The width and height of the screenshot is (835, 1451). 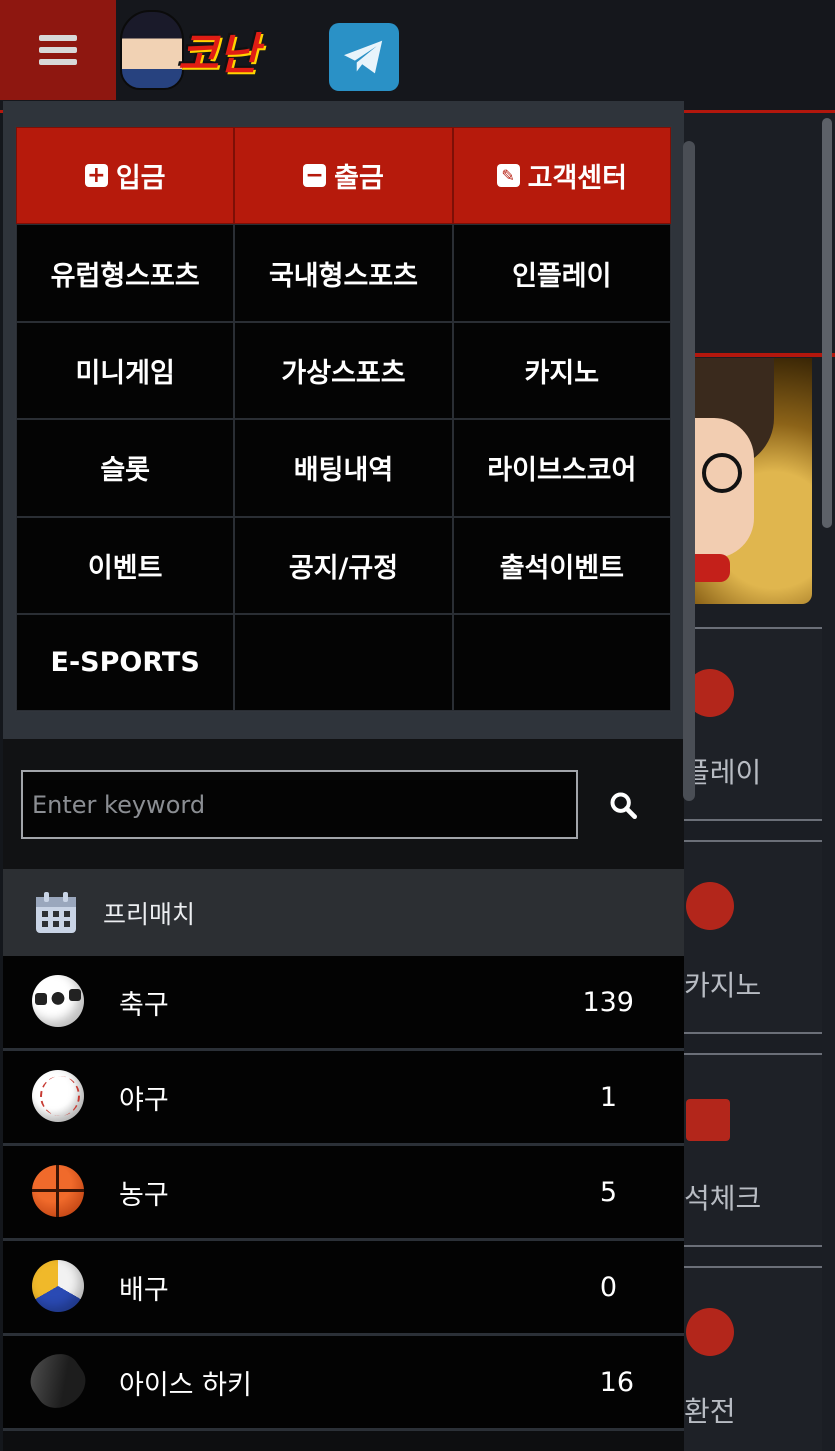 What do you see at coordinates (218, 54) in the screenshot?
I see `logo-text: 코난` at bounding box center [218, 54].